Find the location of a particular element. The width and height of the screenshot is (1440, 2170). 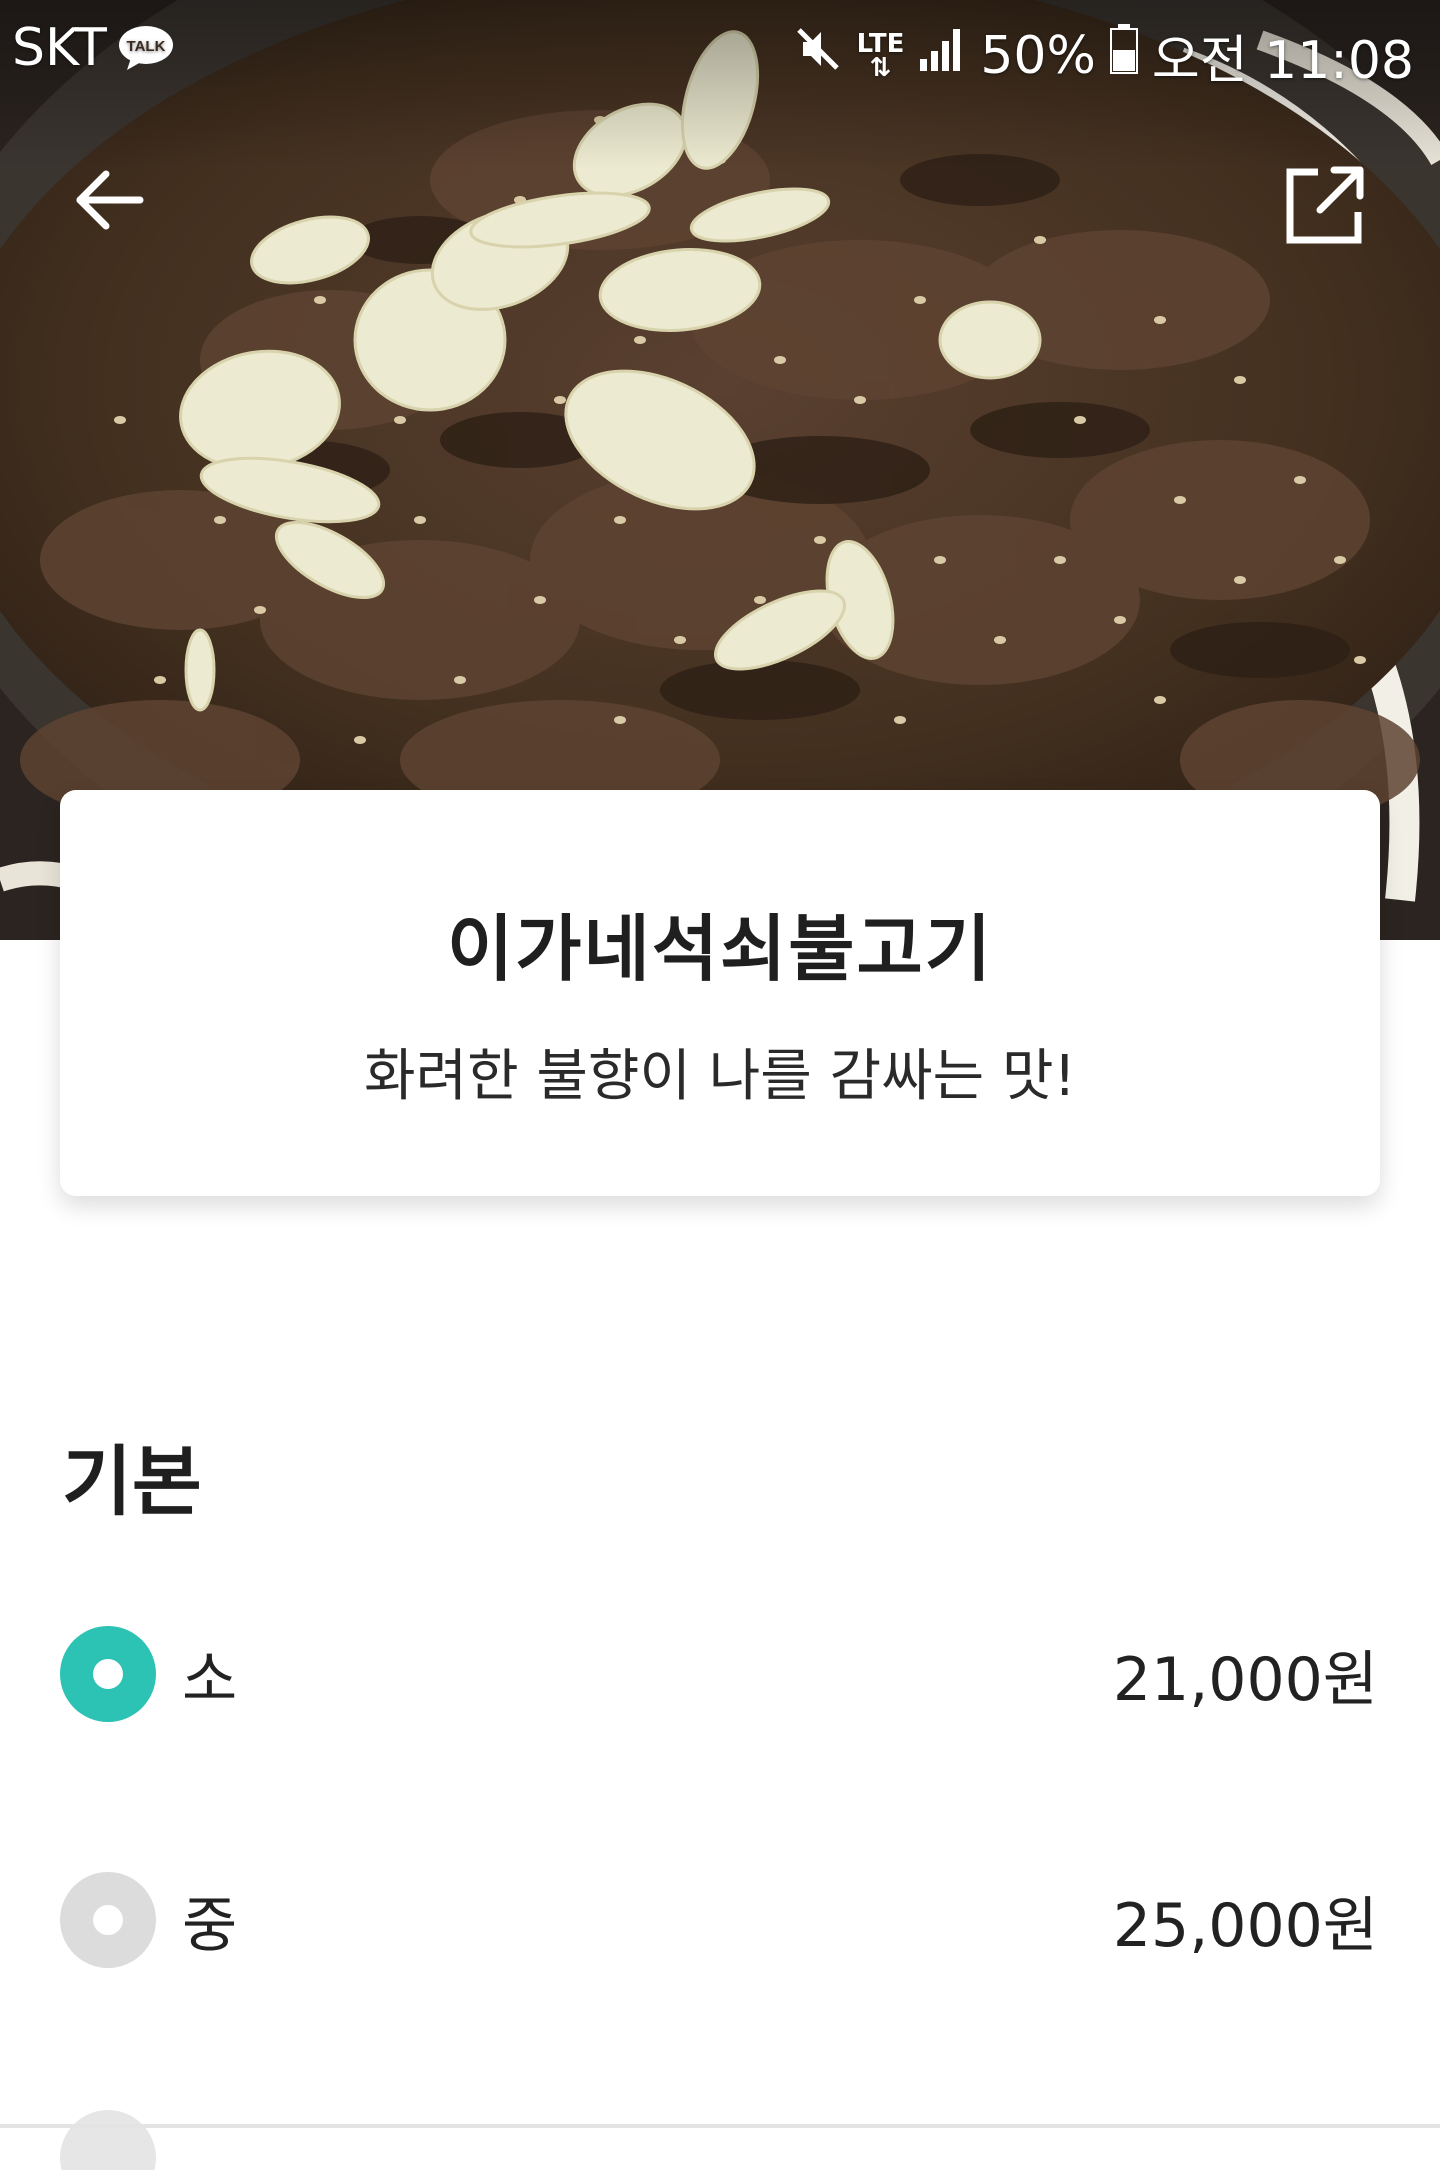

signal-icon is located at coordinates (942, 55).